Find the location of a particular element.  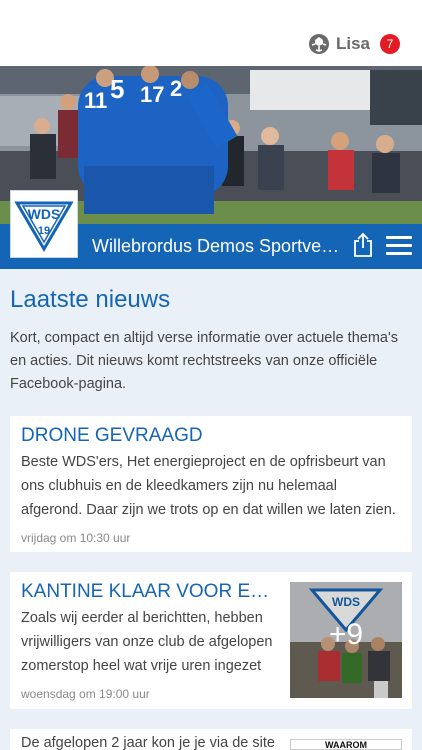

section-title: Laatste nieuws is located at coordinates (90, 299).